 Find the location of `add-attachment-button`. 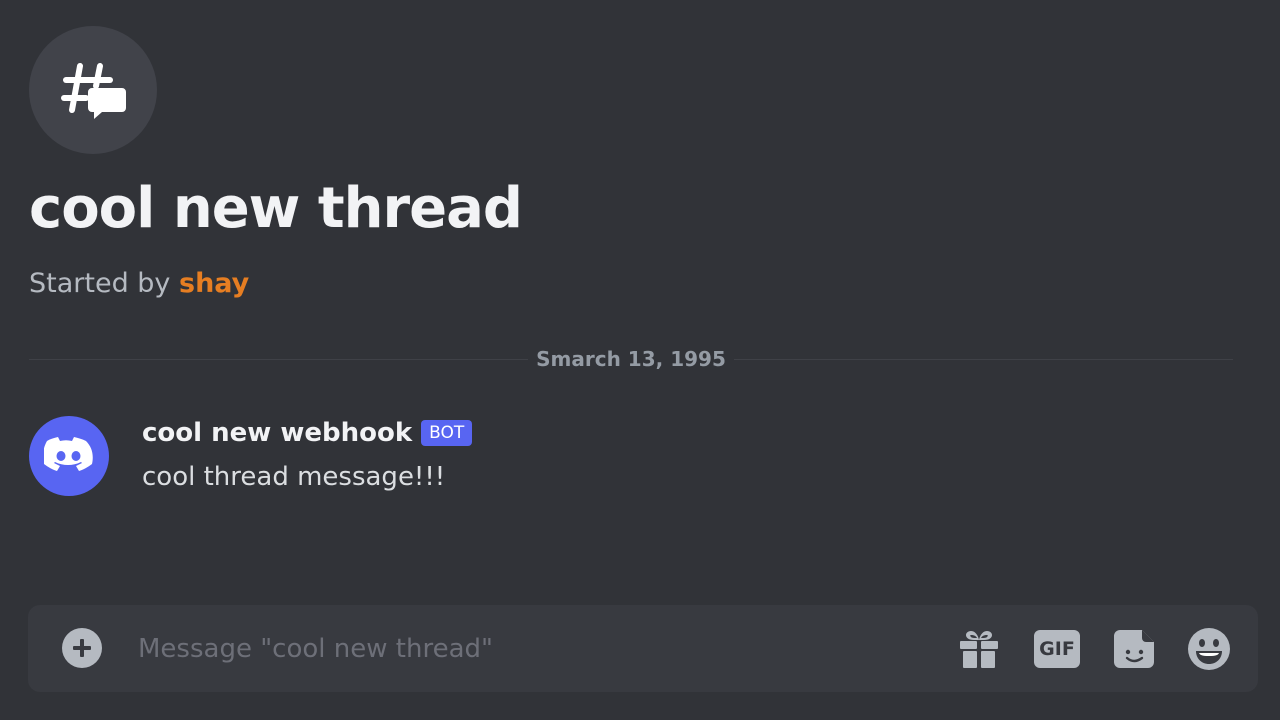

add-attachment-button is located at coordinates (82, 648).